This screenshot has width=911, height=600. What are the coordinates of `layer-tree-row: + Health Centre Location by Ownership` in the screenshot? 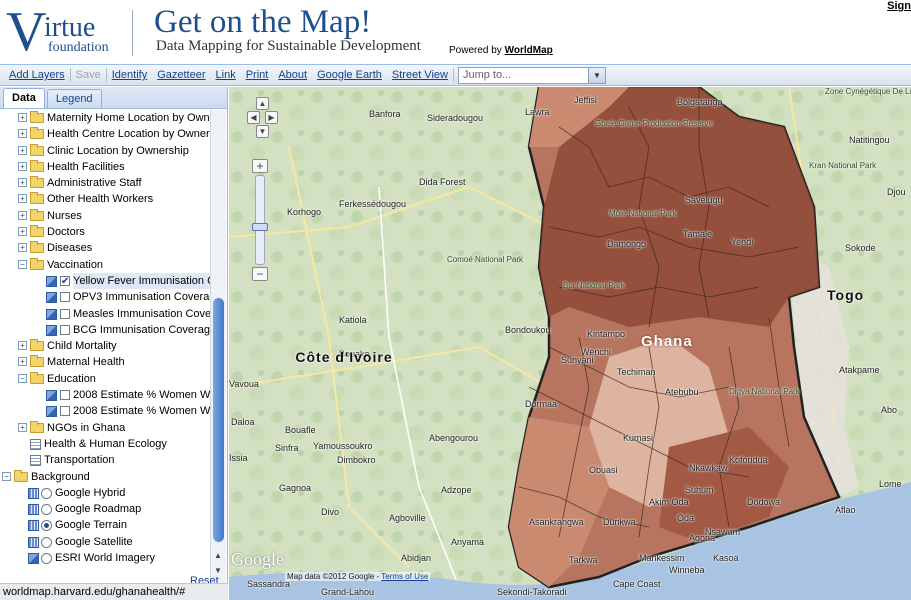 It's located at (105, 134).